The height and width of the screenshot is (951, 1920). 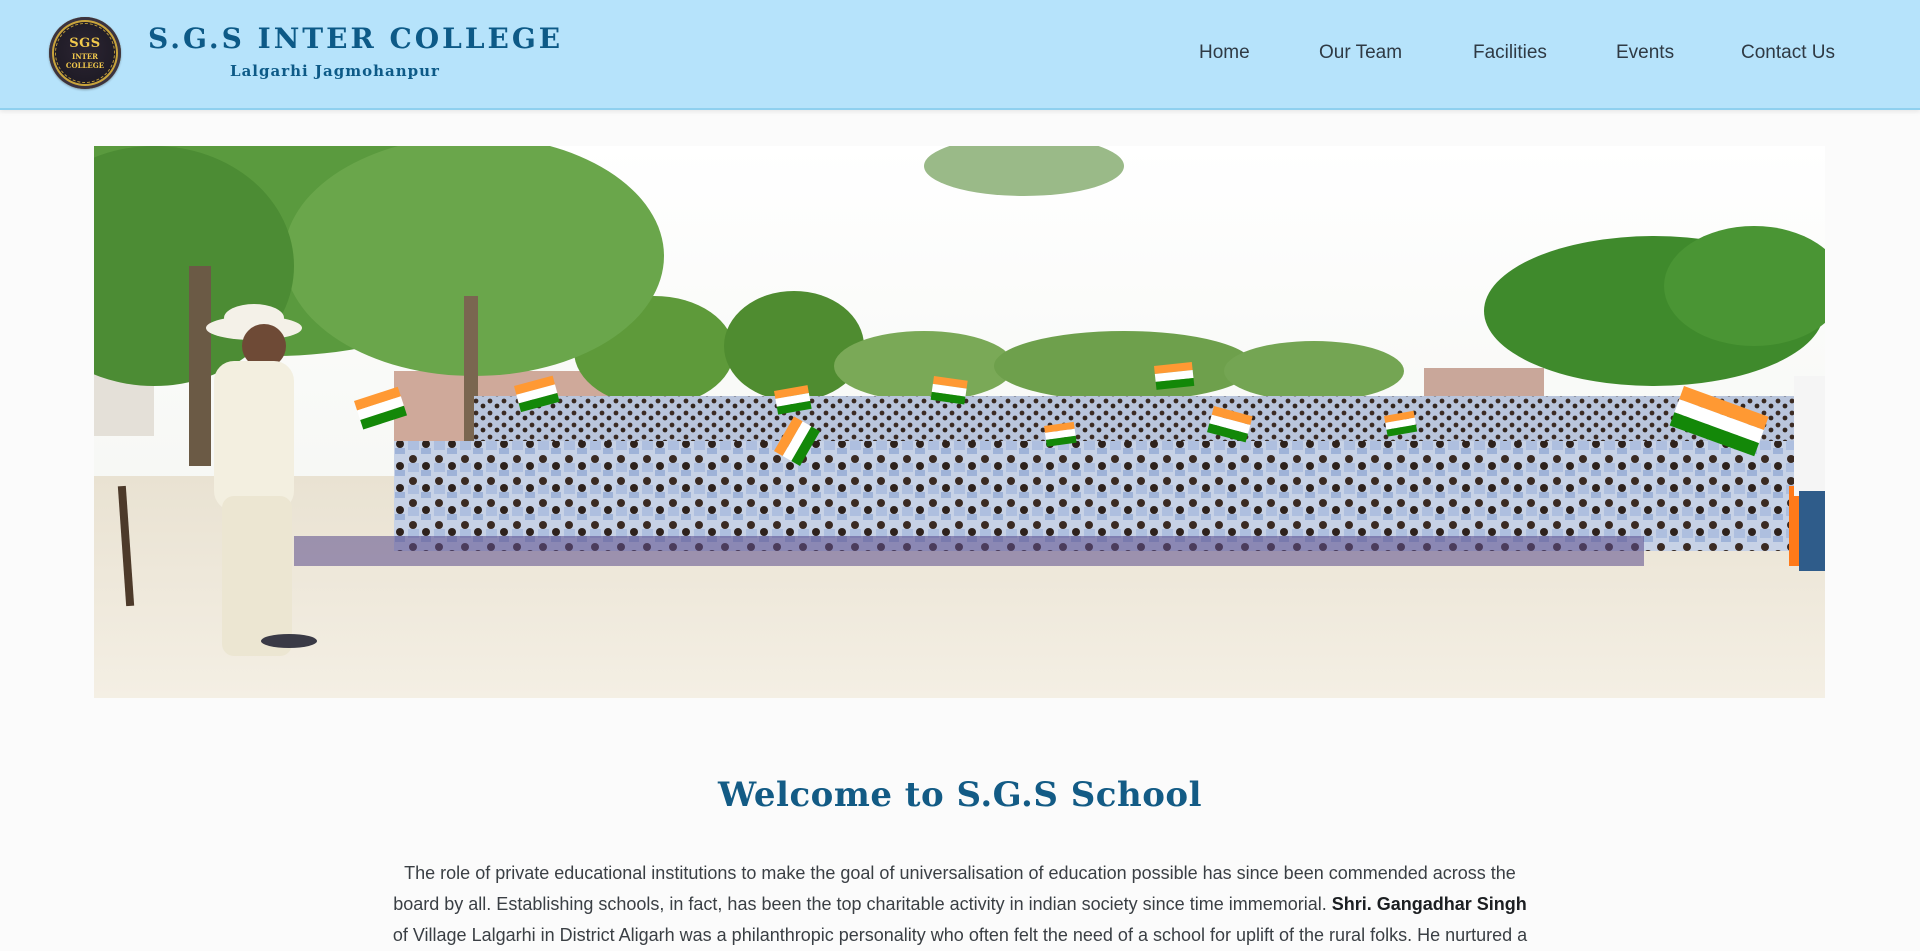 I want to click on nav-events: Events, so click(x=1645, y=53).